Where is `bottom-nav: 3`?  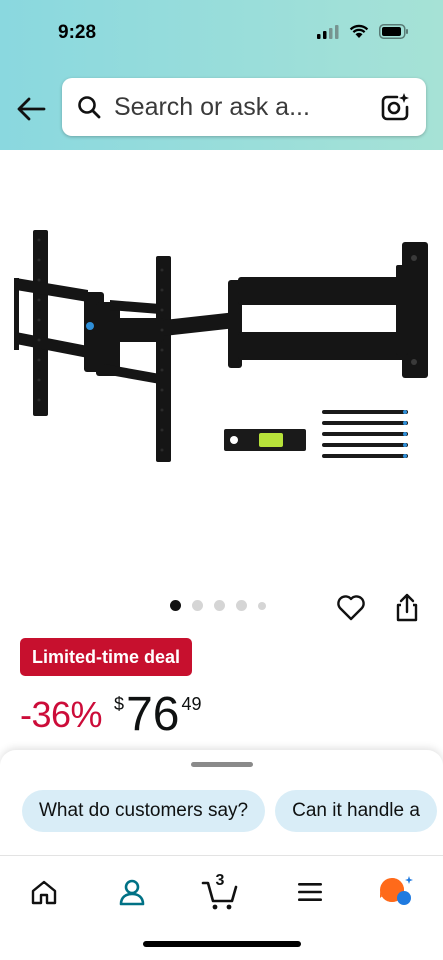
bottom-nav: 3 is located at coordinates (221, 907).